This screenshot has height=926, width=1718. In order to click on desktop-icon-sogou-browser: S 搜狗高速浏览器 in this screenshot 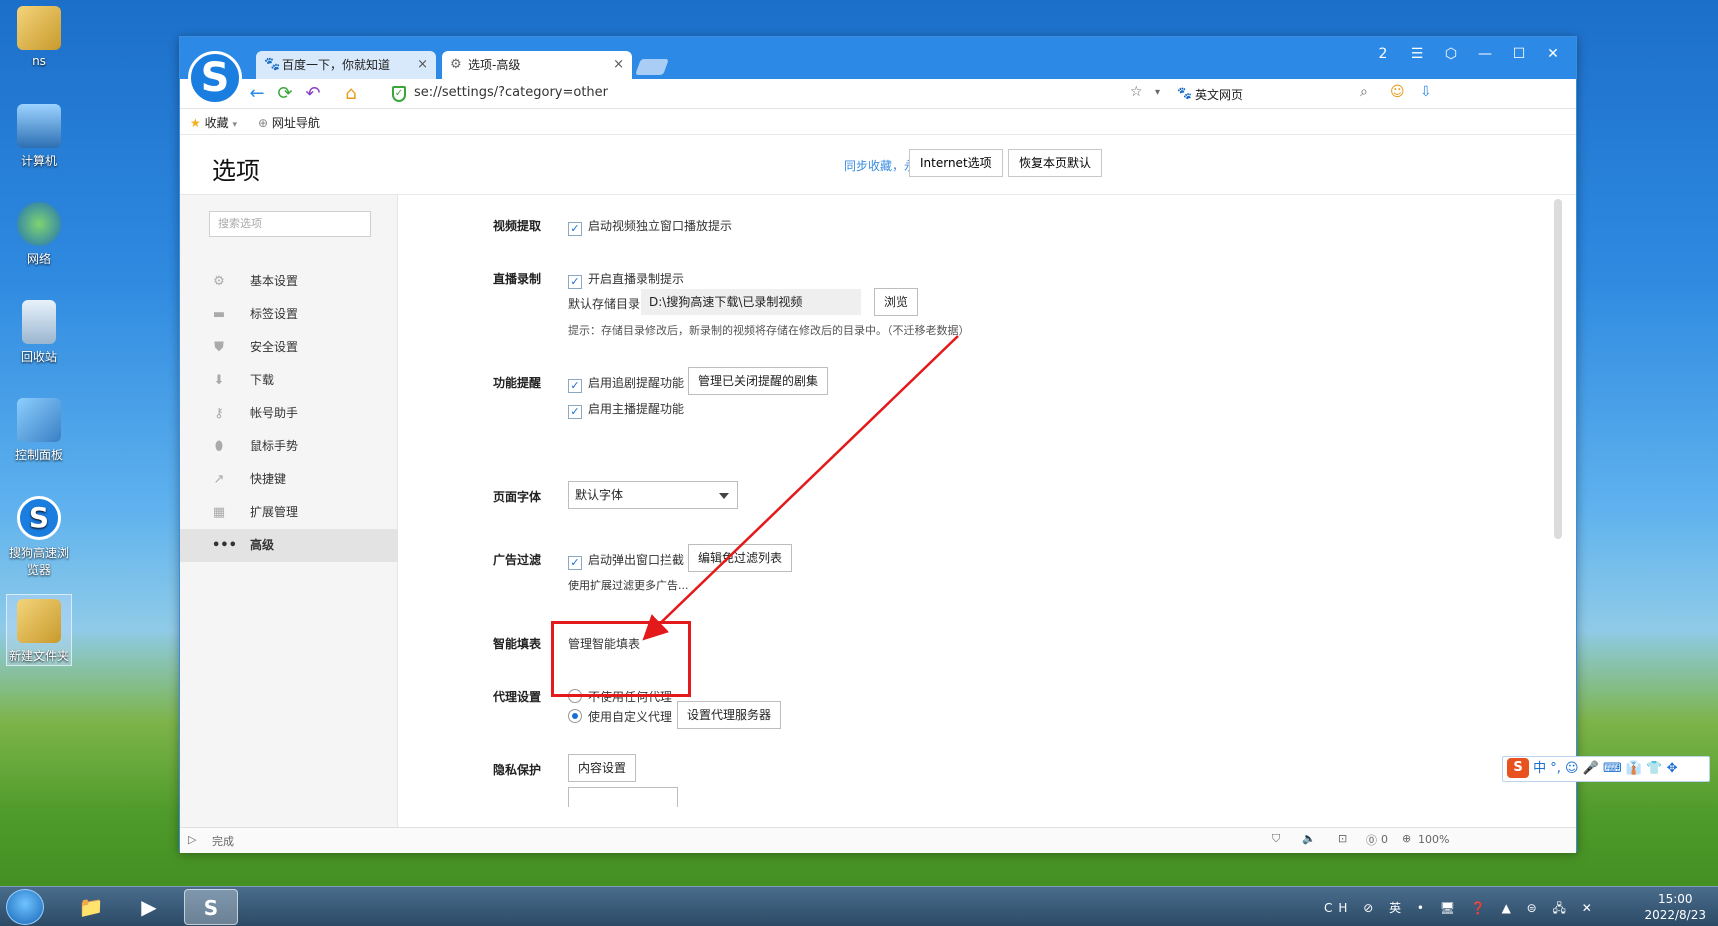, I will do `click(39, 537)`.